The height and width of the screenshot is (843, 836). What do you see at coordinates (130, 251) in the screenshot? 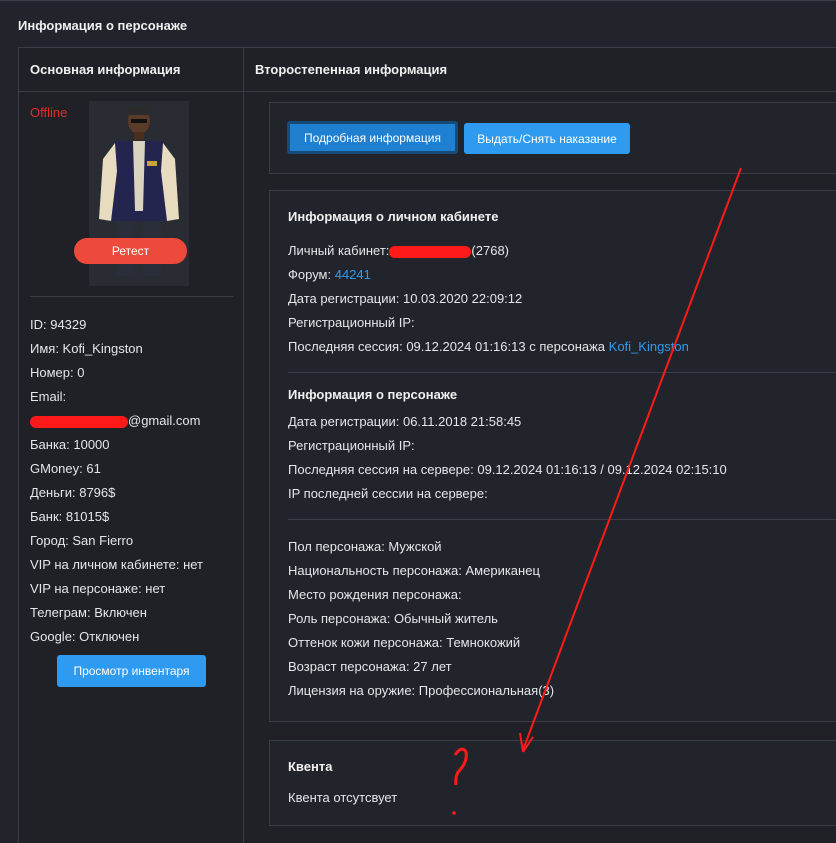
I see `reset-button: Ретест` at bounding box center [130, 251].